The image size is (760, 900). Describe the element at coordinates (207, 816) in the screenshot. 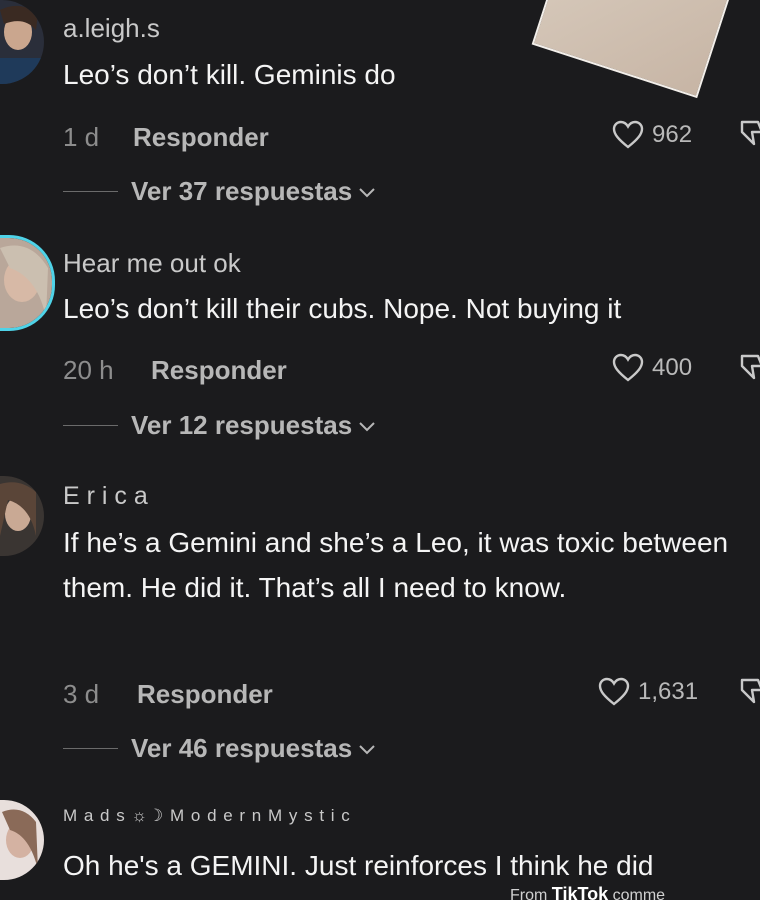

I see `comment-username: M a d s ☼☽ M o d e r n M y s t i c` at that location.